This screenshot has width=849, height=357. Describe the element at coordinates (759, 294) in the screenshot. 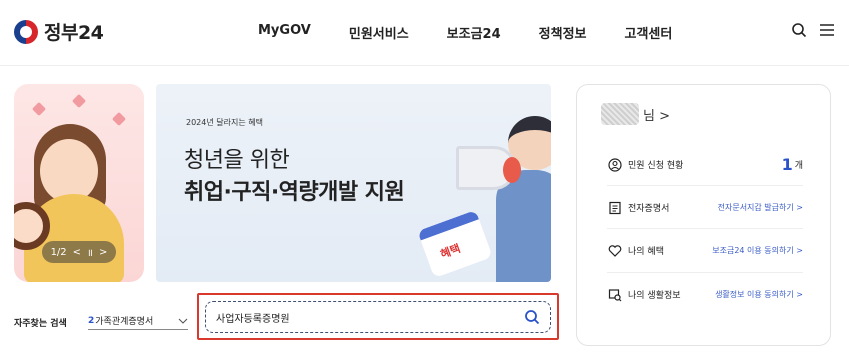

I see `life-info-consent-link: 생활정보 이용 동의하기 >` at that location.